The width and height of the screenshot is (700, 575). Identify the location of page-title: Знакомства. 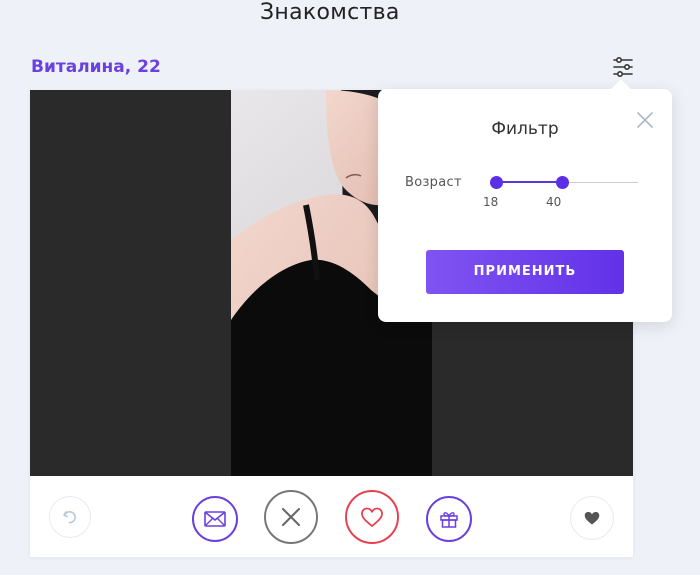
(330, 12).